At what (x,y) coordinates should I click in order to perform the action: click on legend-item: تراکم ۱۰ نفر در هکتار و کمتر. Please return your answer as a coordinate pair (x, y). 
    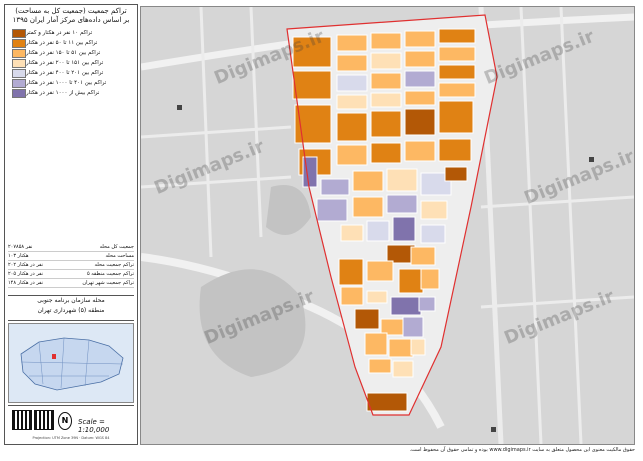
    Looking at the image, I should click on (71, 33).